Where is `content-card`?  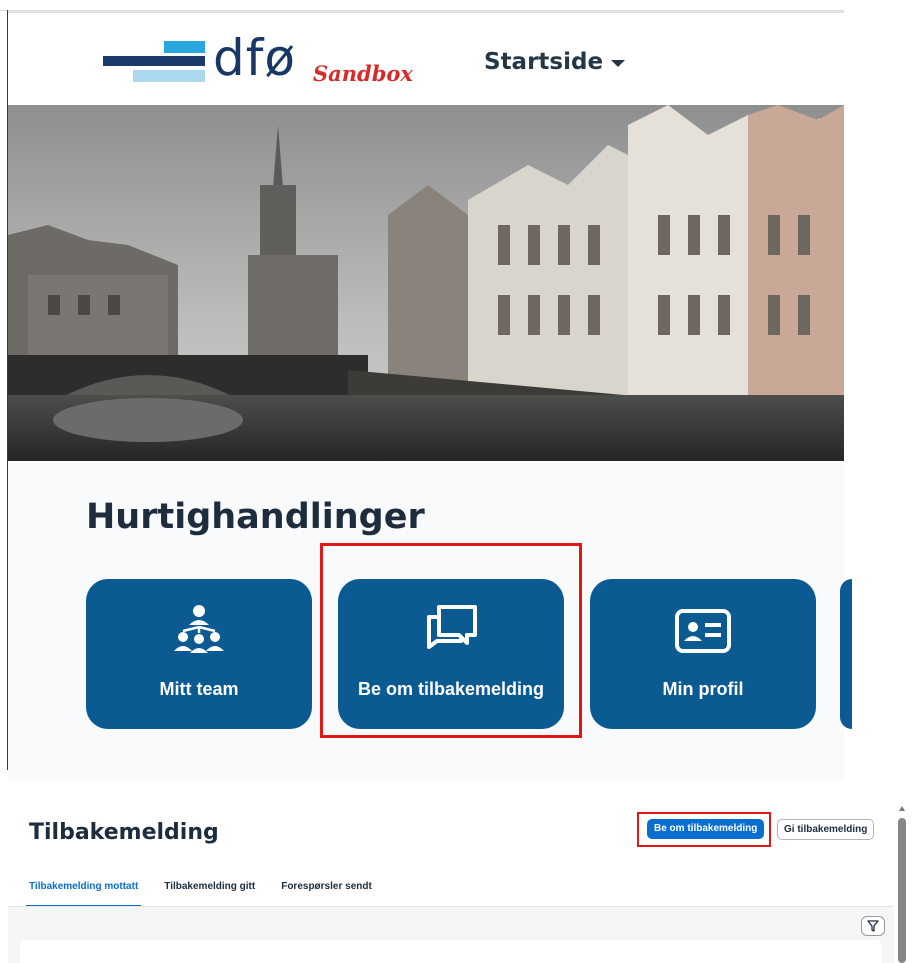 content-card is located at coordinates (451, 951).